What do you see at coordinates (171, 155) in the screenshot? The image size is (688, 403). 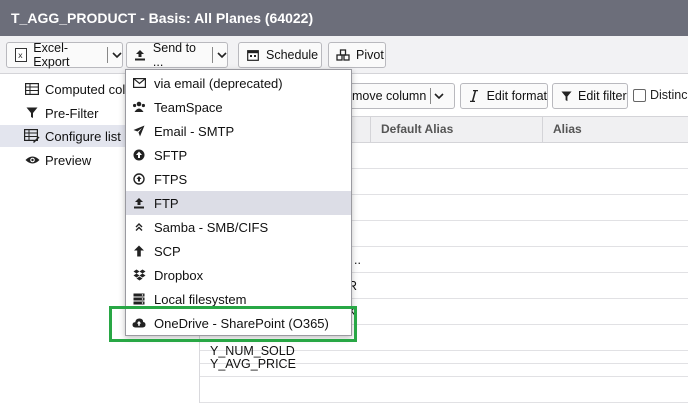 I see `menu-item-label: SFTP` at bounding box center [171, 155].